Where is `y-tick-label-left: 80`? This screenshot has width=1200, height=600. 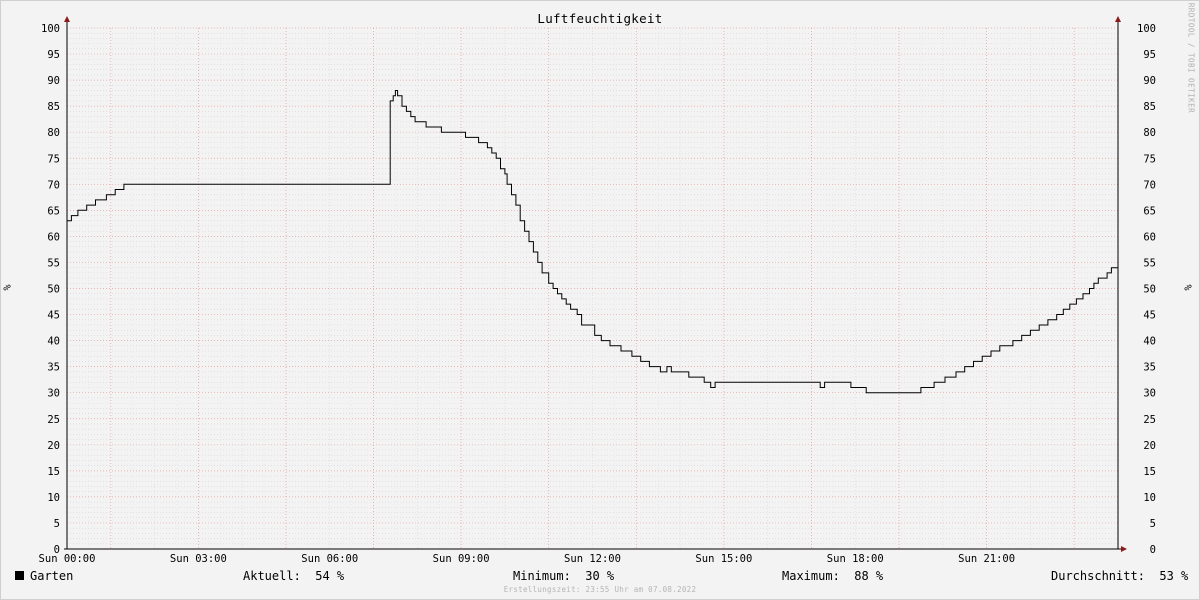 y-tick-label-left: 80 is located at coordinates (53, 133).